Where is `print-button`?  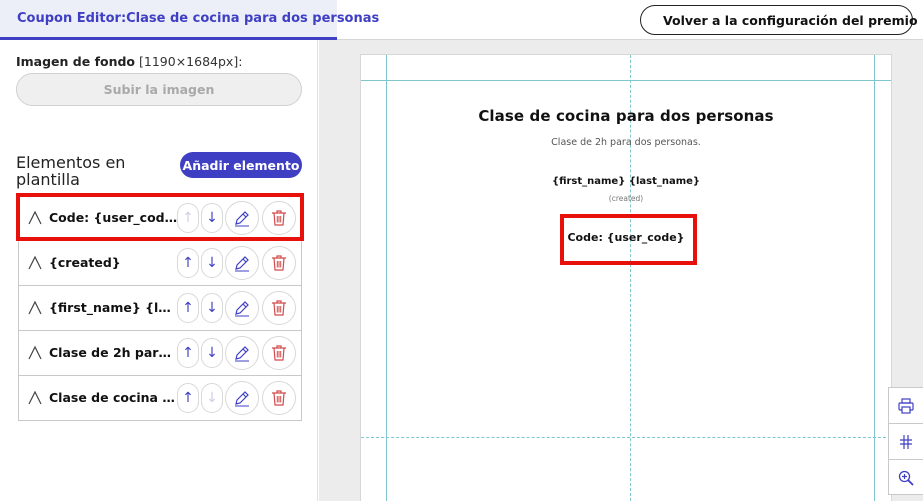
print-button is located at coordinates (906, 406).